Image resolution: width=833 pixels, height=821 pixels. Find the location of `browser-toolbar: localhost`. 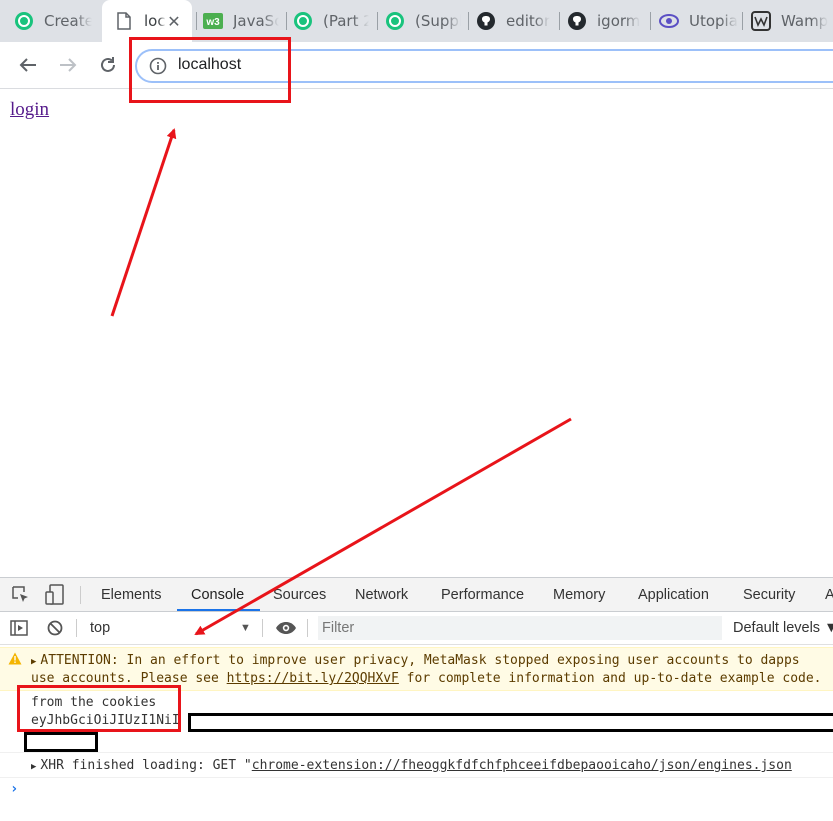

browser-toolbar: localhost is located at coordinates (416, 65).